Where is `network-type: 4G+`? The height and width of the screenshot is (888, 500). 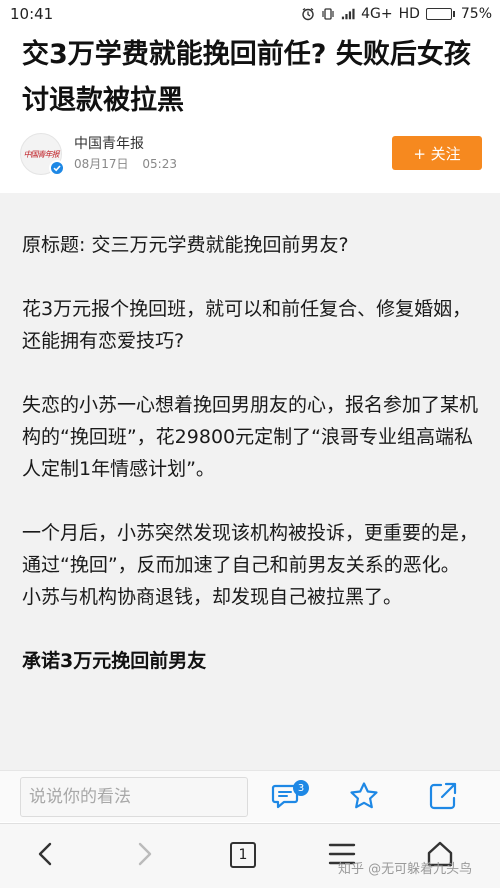 network-type: 4G+ is located at coordinates (377, 14).